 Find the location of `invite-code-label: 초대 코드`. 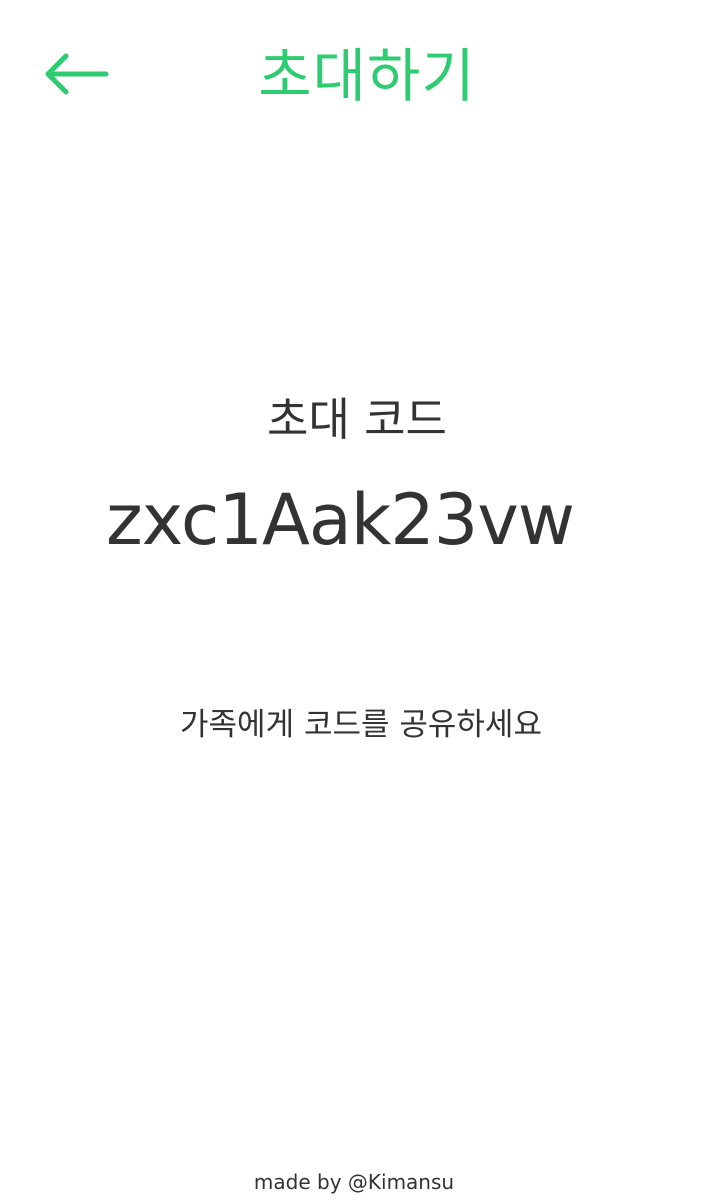

invite-code-label: 초대 코드 is located at coordinates (357, 419).